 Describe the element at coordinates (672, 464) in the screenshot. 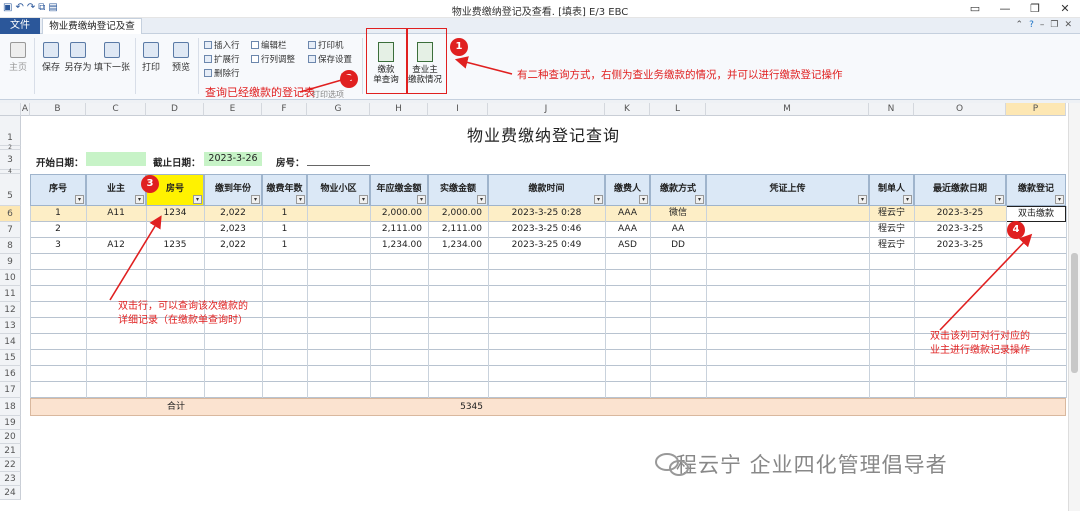

I see `wechat-icon` at that location.